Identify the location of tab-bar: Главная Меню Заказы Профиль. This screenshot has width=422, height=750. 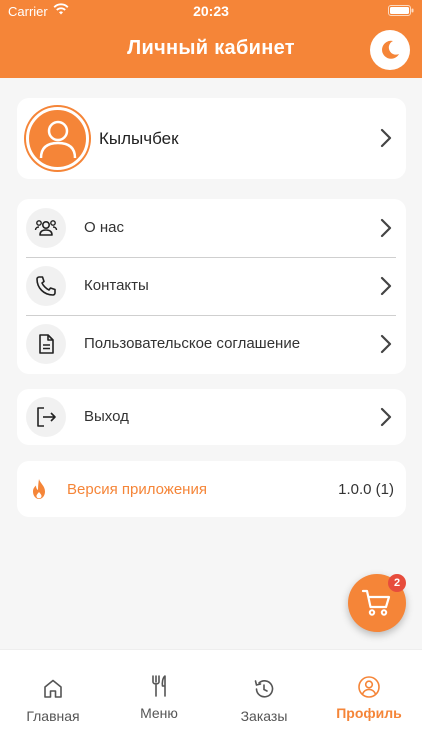
(211, 699).